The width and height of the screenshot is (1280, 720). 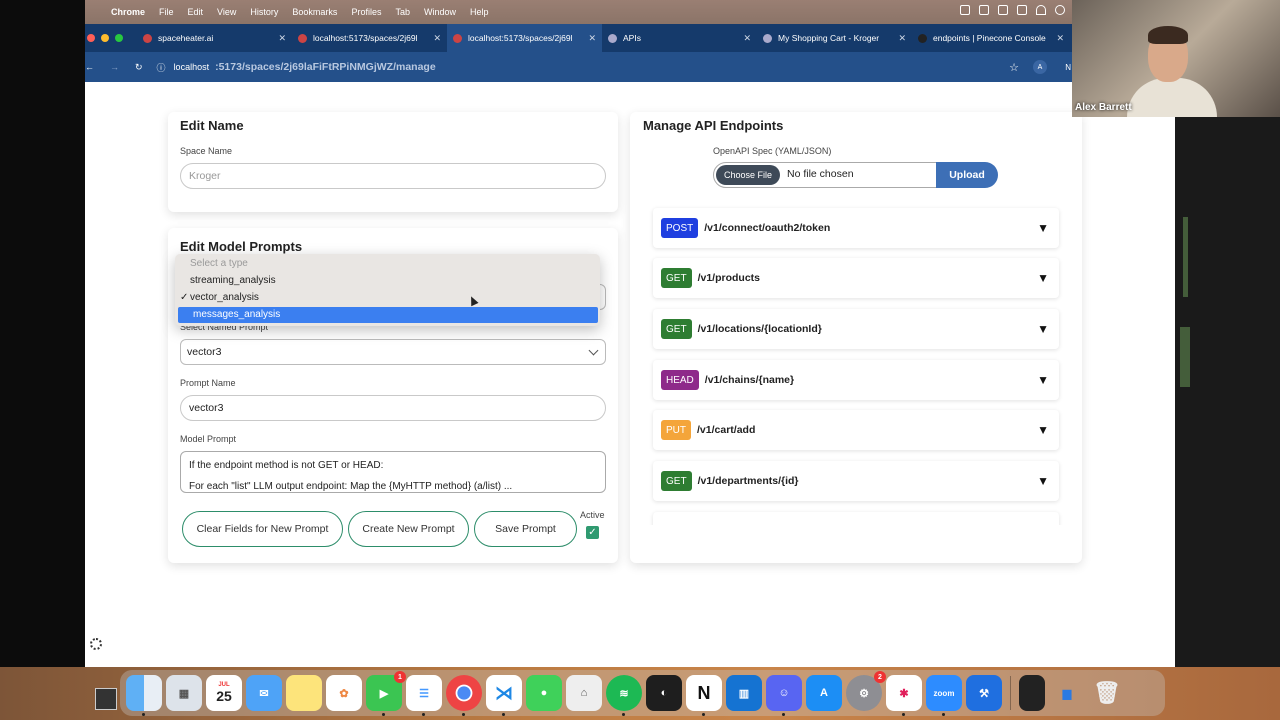 I want to click on tab-kroger: My Shopping Cart - Kroger ✕, so click(x=834, y=38).